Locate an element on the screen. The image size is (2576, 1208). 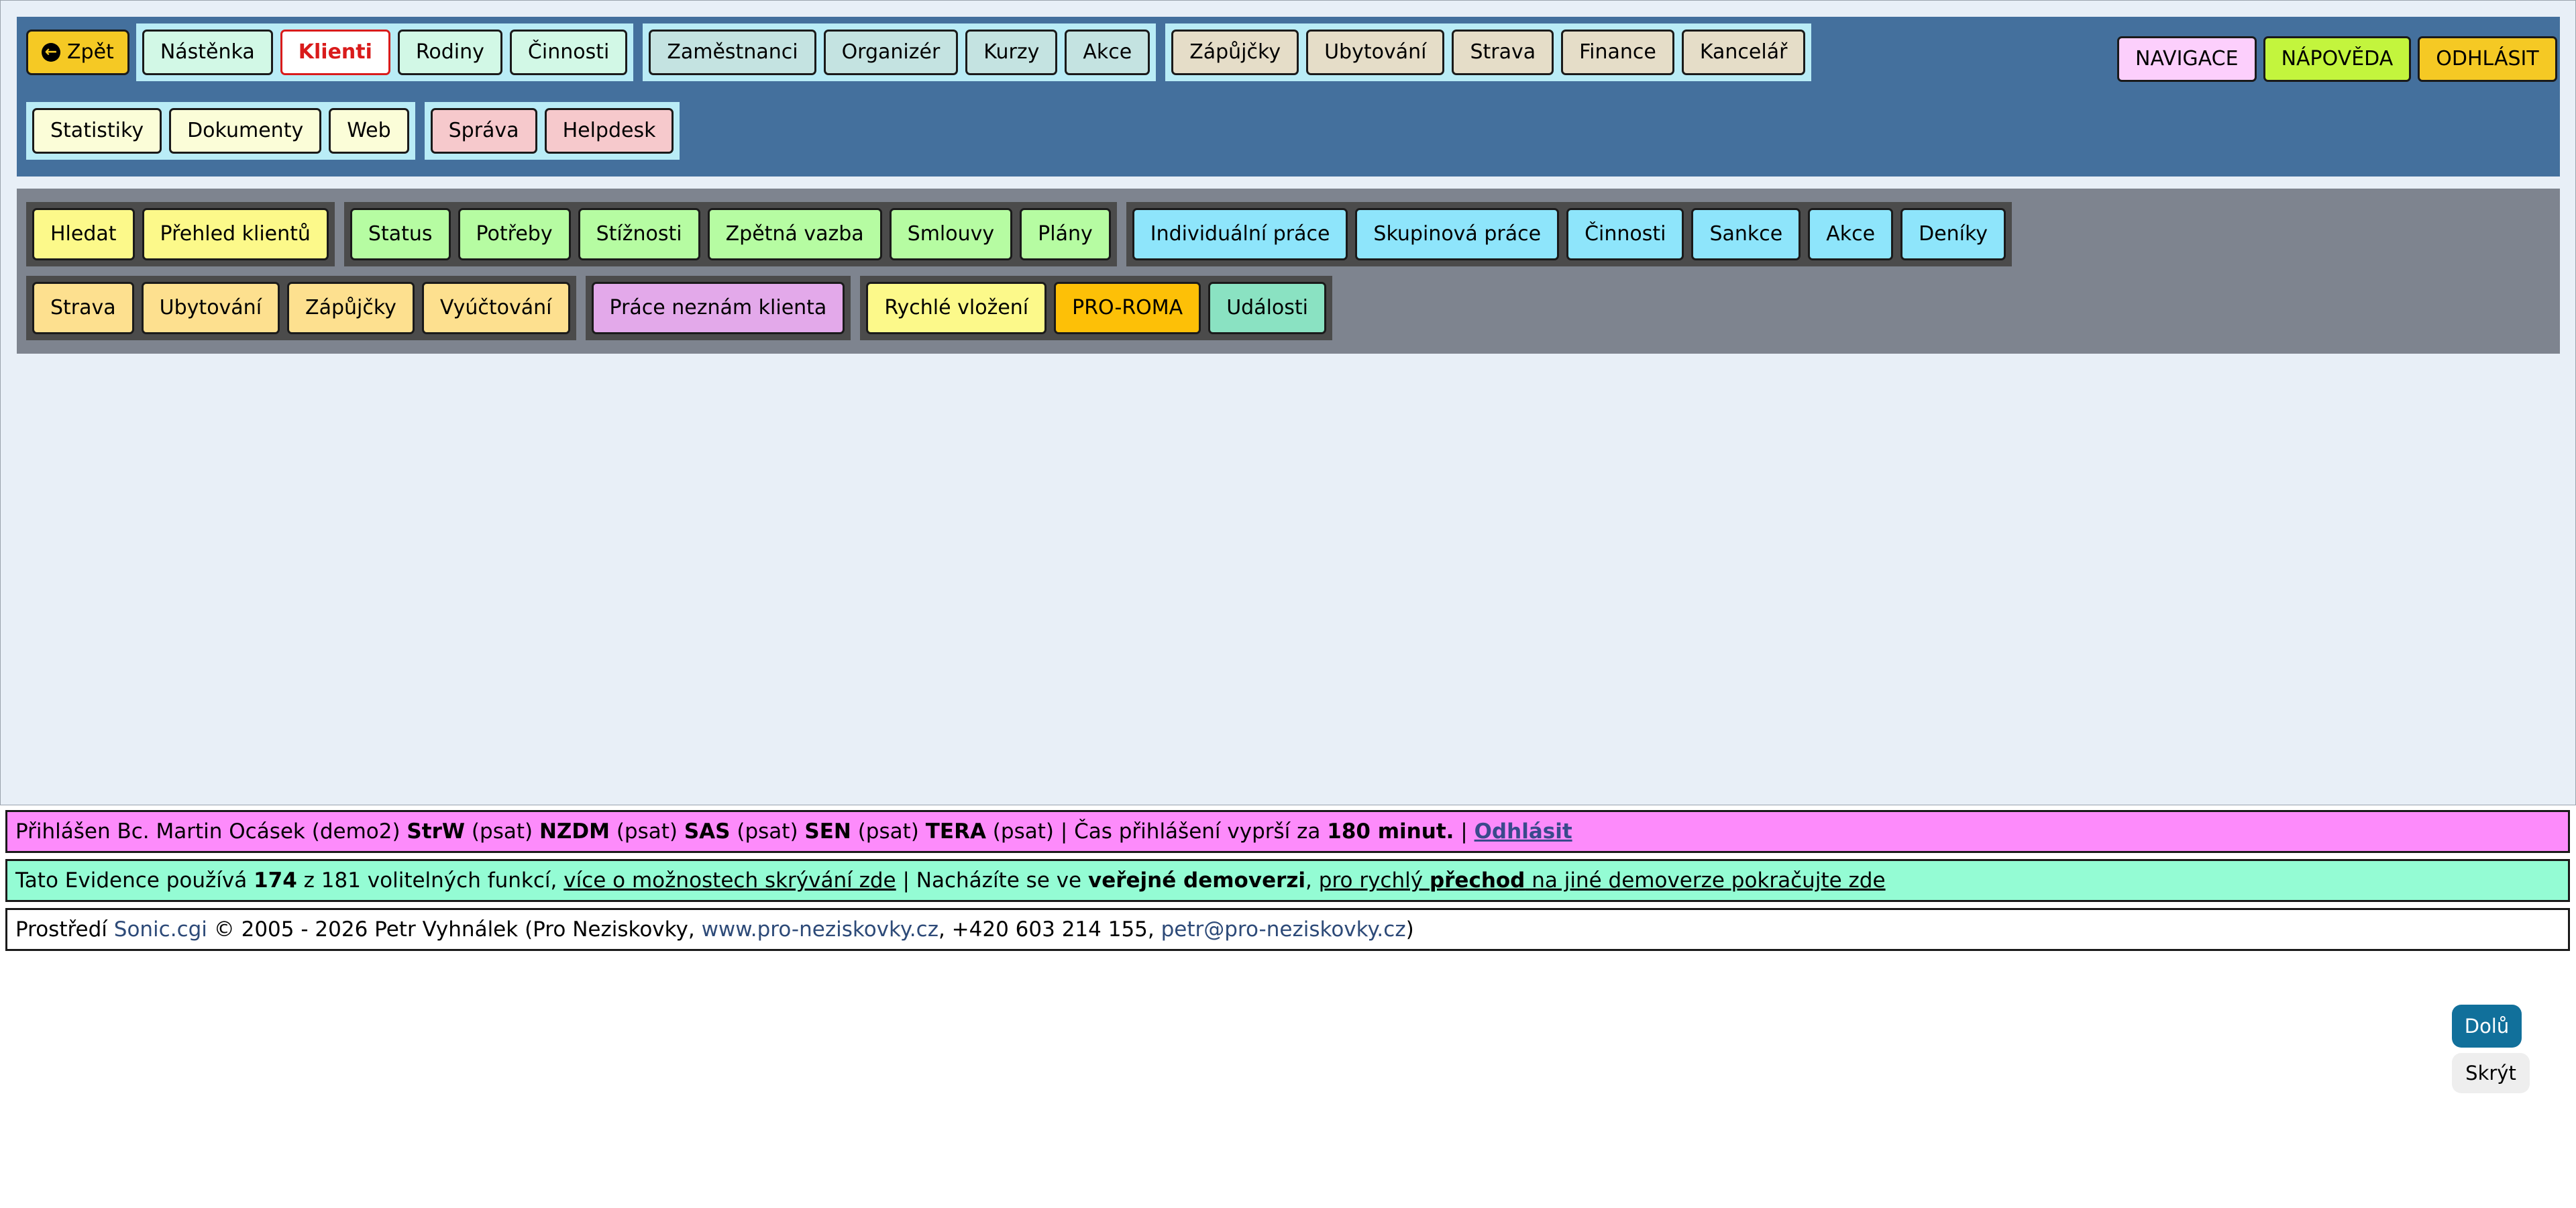
nav-item-dashboard: Nástěnka is located at coordinates (207, 53).